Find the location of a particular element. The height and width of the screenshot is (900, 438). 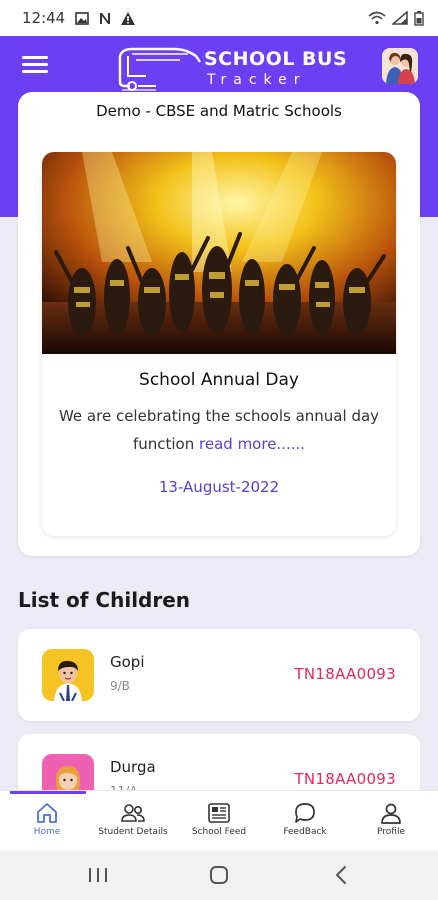

profile-avatar is located at coordinates (400, 66).